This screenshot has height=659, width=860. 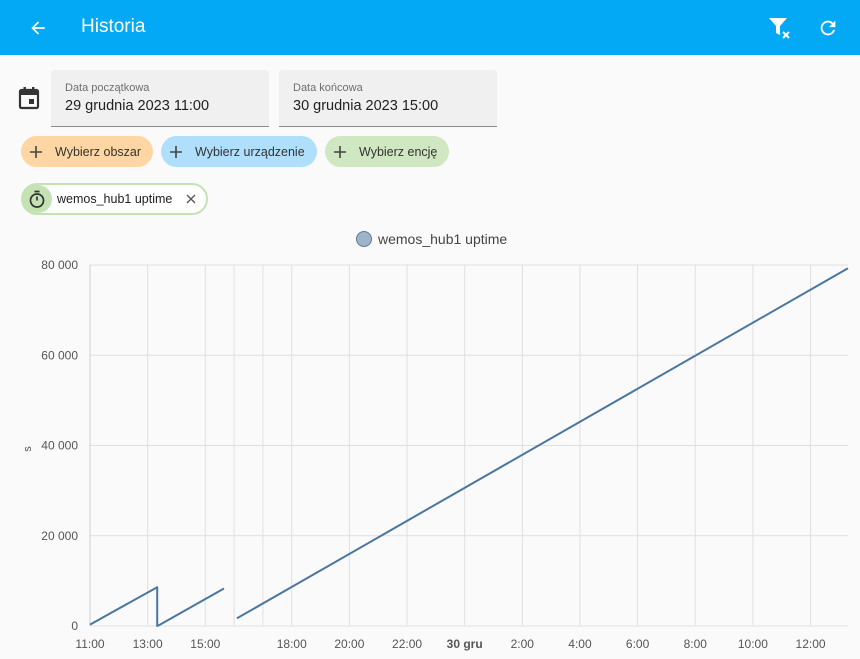 I want to click on x-tick-label: 20:00, so click(x=349, y=644).